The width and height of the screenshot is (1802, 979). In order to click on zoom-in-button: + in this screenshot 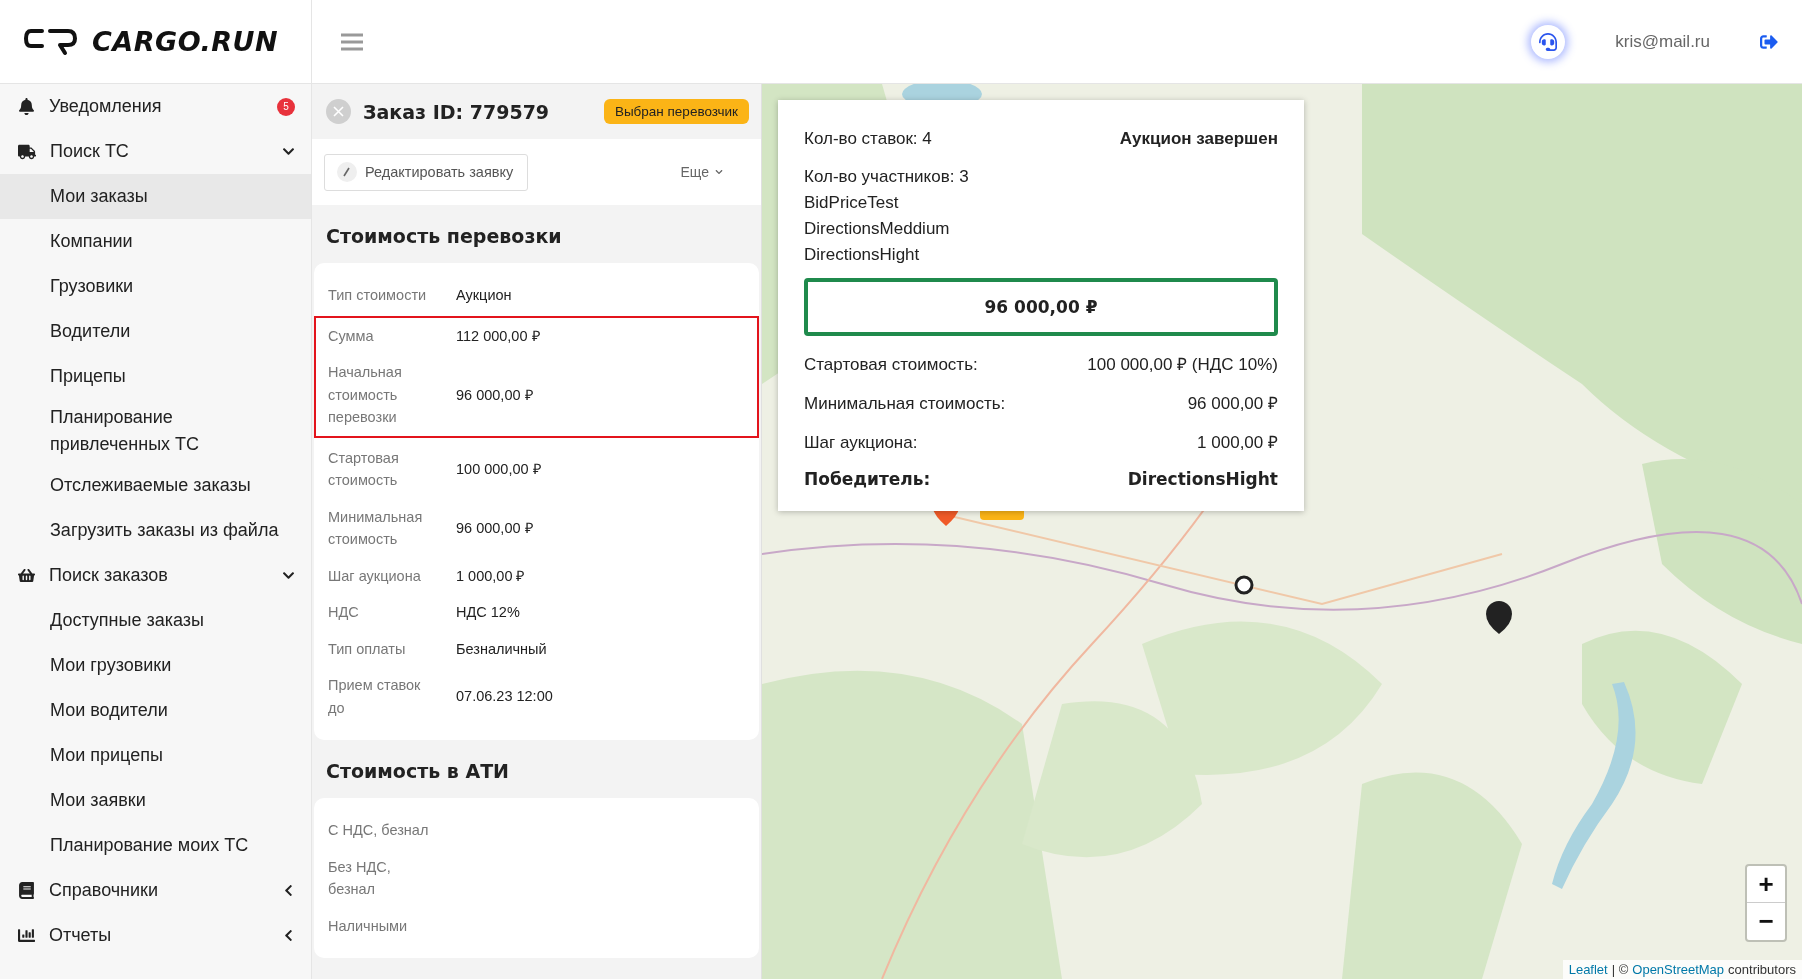, I will do `click(1766, 884)`.